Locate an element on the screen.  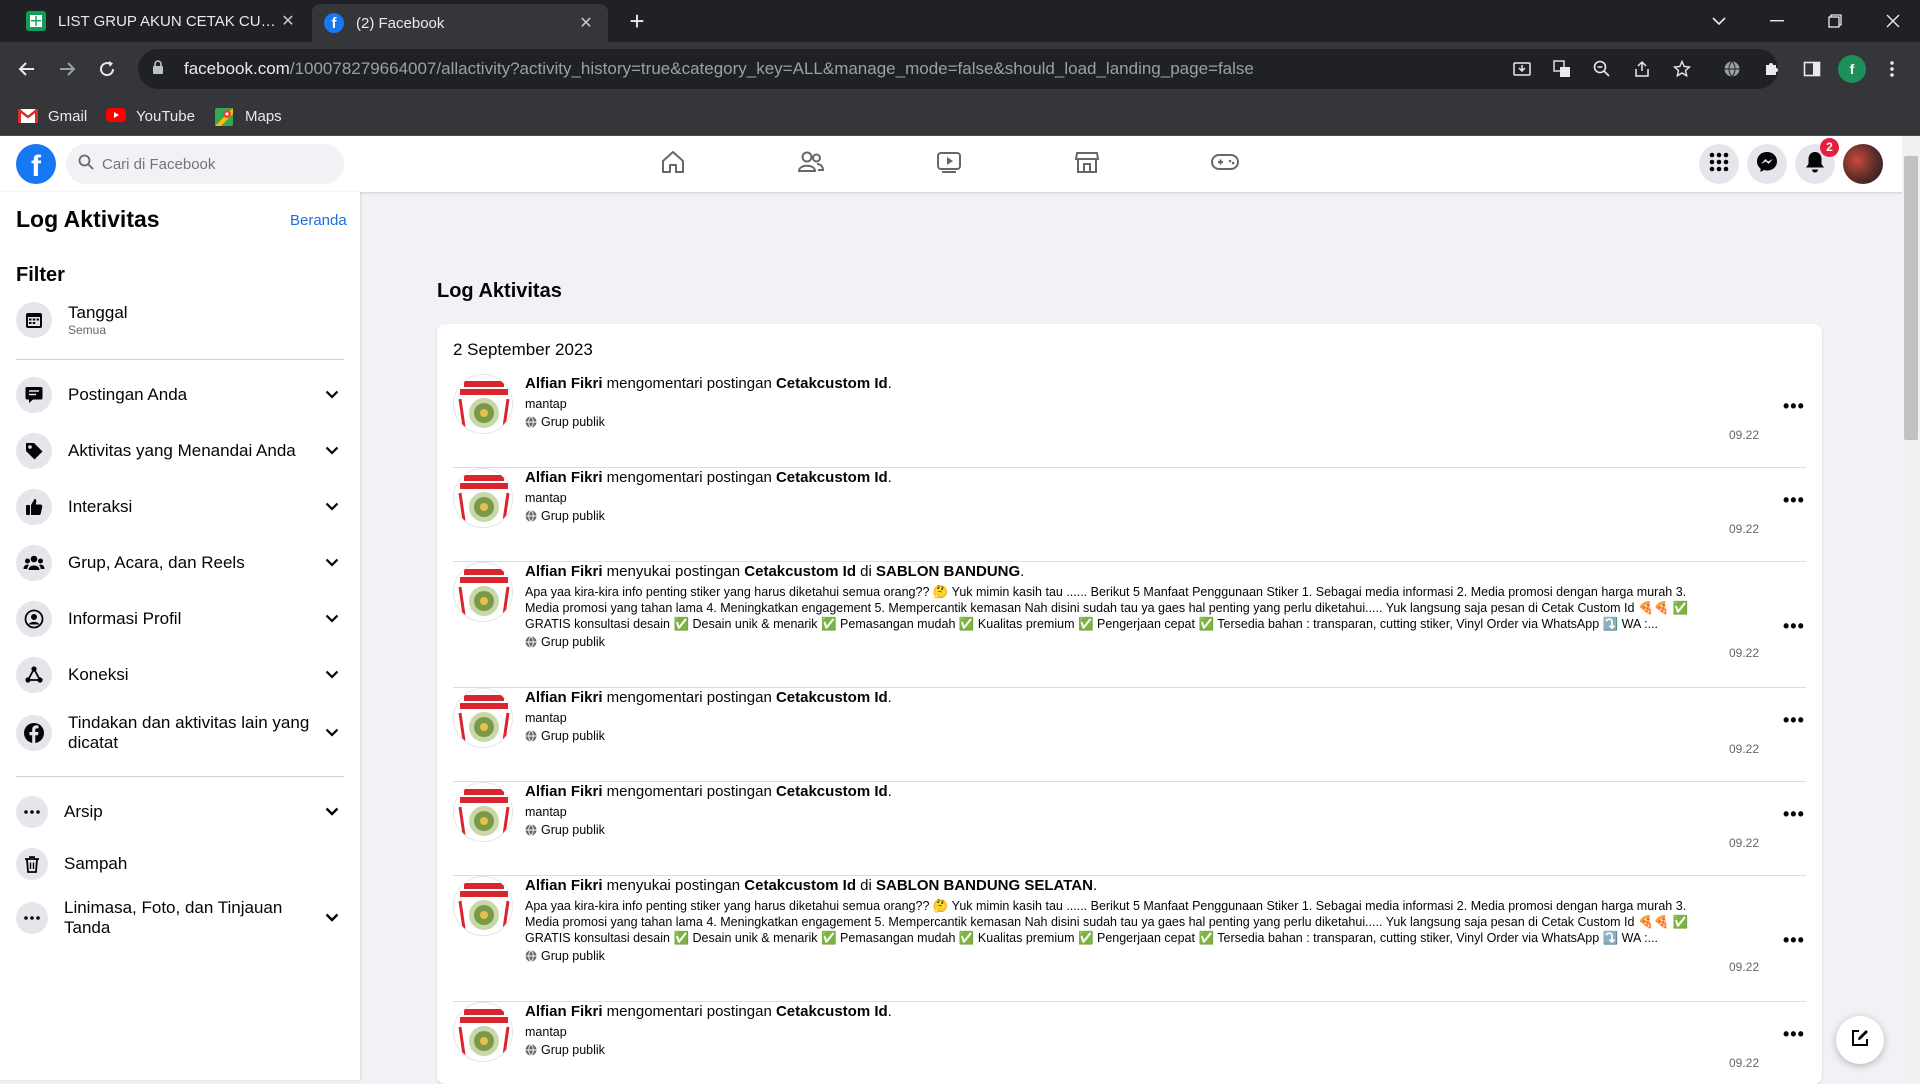
sidebar-item-timeline-review: Linimasa, Foto, dan Tinjauan Tanda is located at coordinates (180, 918).